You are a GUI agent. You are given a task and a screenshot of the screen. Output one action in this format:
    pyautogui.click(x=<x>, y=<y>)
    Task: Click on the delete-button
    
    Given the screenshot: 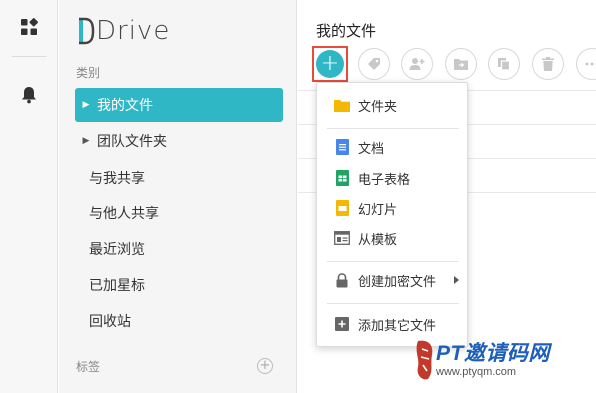 What is the action you would take?
    pyautogui.click(x=548, y=64)
    